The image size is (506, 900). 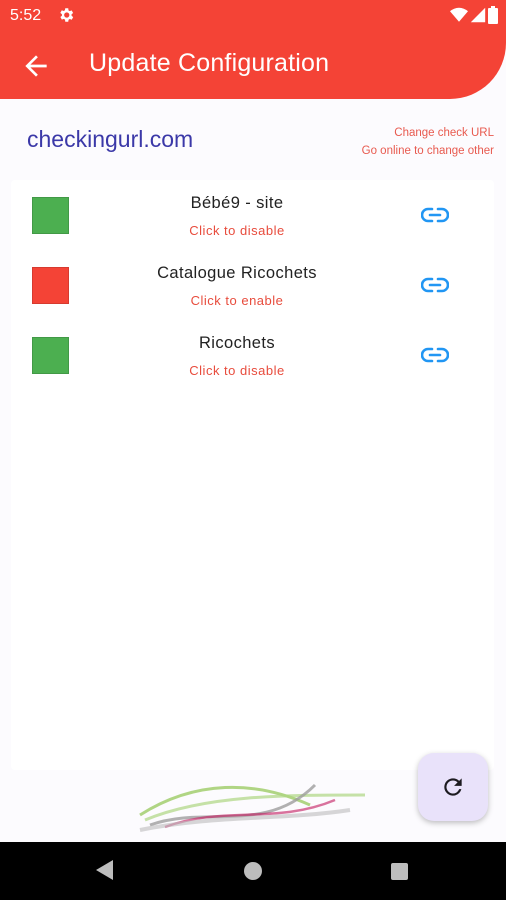 I want to click on status-icons, so click(x=474, y=15).